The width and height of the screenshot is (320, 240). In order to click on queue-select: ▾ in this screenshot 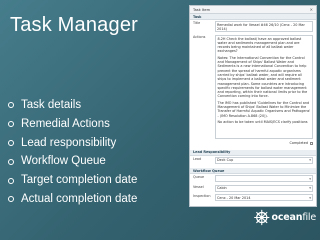, I will do `click(264, 179)`.